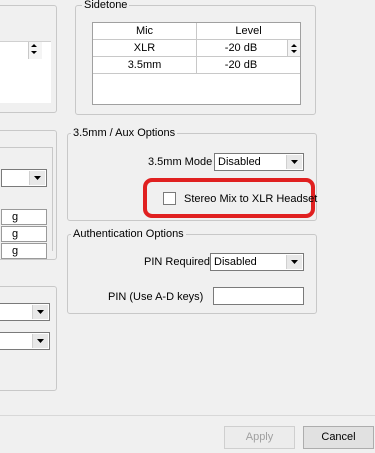  What do you see at coordinates (258, 296) in the screenshot?
I see `pin-input` at bounding box center [258, 296].